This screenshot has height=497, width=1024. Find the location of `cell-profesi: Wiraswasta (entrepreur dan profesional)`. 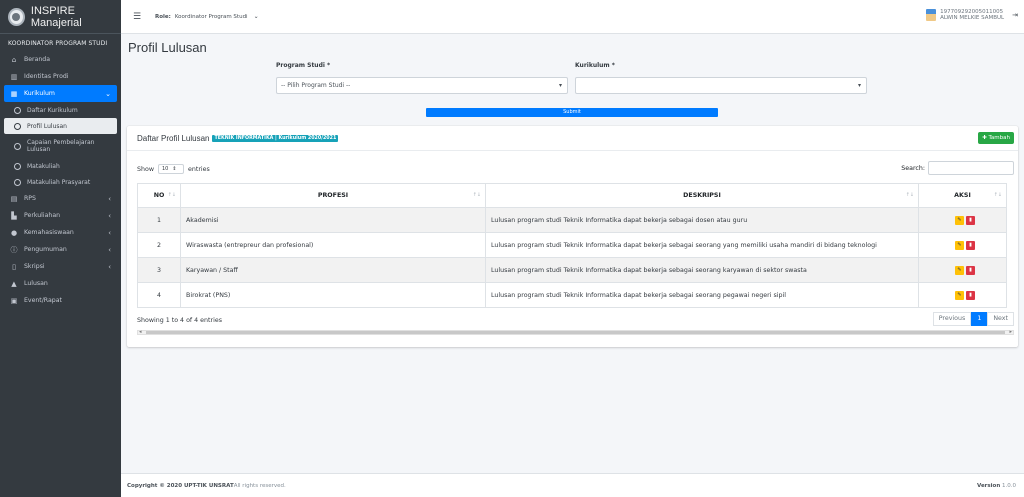

cell-profesi: Wiraswasta (entrepreur dan profesional) is located at coordinates (333, 245).